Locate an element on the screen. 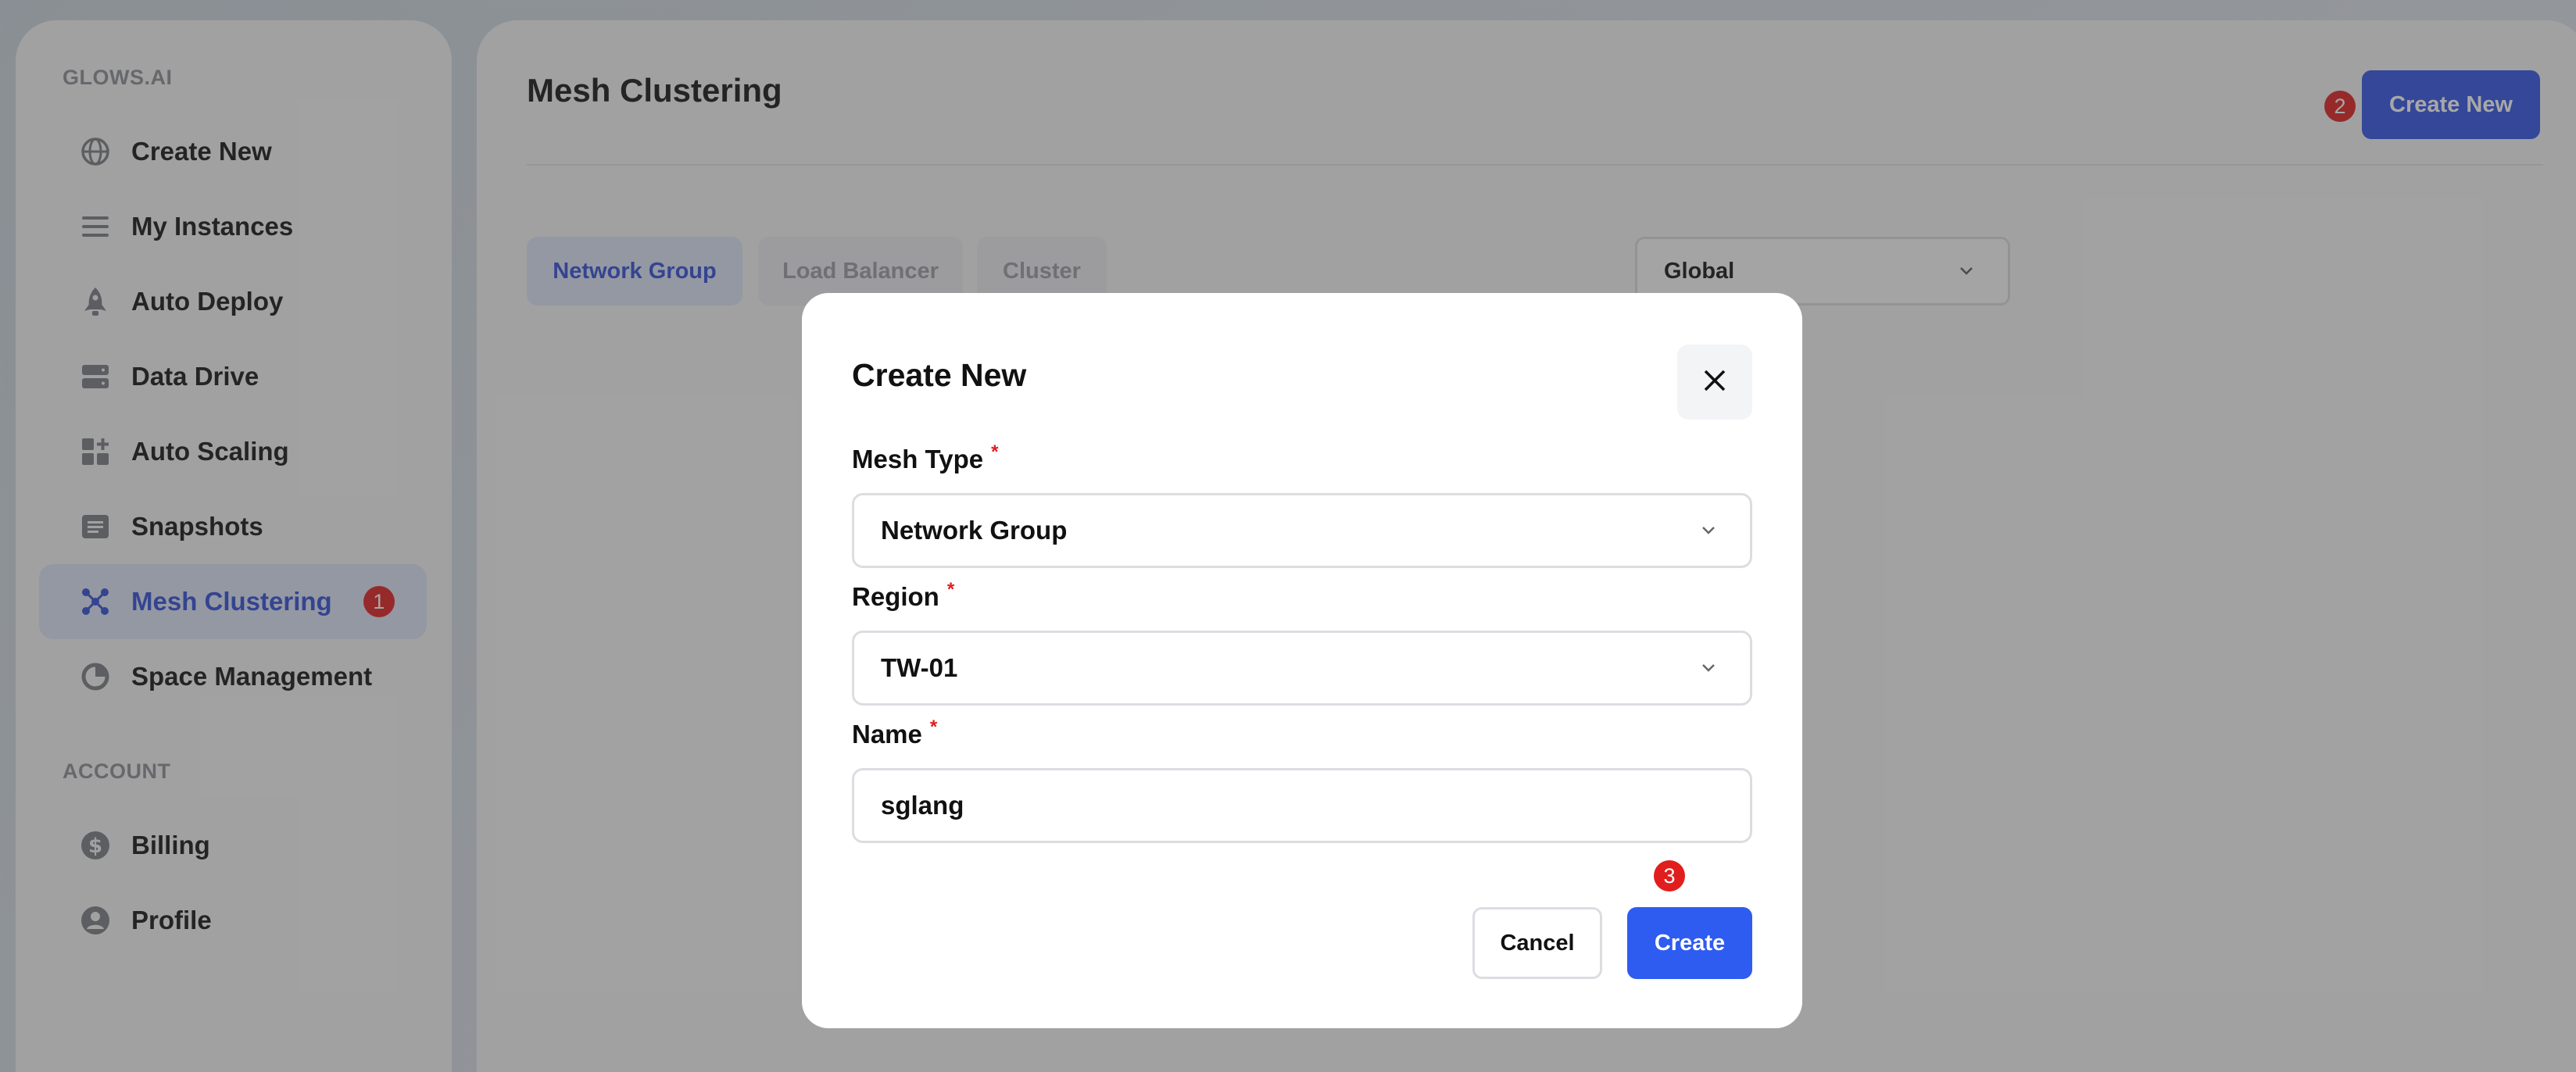  region-label: Region * is located at coordinates (903, 595).